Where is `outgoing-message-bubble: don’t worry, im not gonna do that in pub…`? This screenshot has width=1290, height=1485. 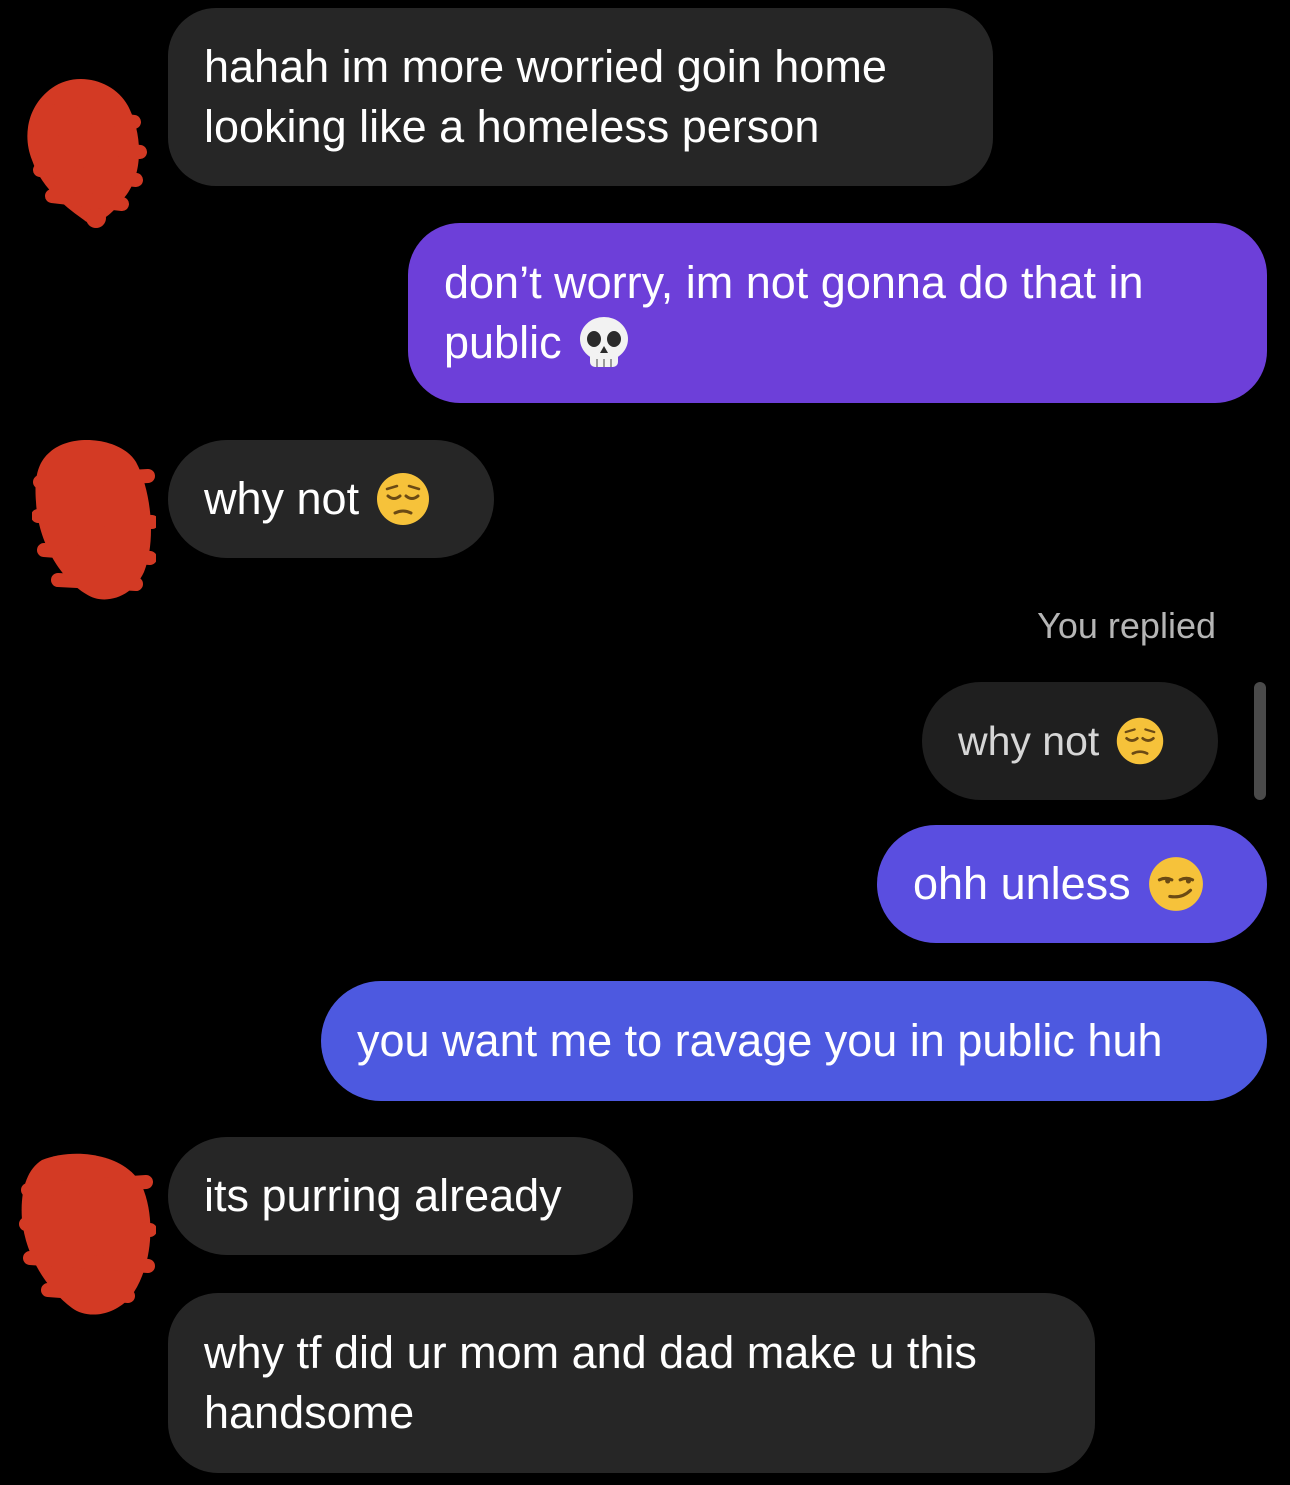 outgoing-message-bubble: don’t worry, im not gonna do that in pub… is located at coordinates (837, 313).